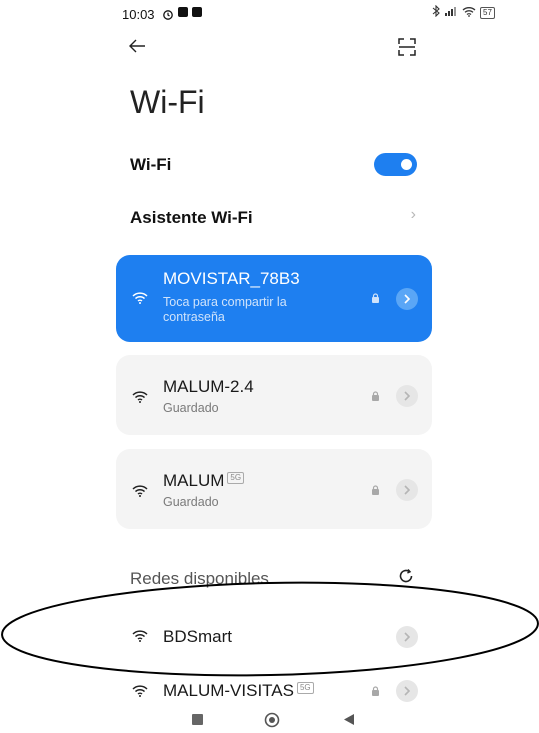  What do you see at coordinates (191, 217) in the screenshot?
I see `wifi-assistant-label: Asistente Wi-Fi` at bounding box center [191, 217].